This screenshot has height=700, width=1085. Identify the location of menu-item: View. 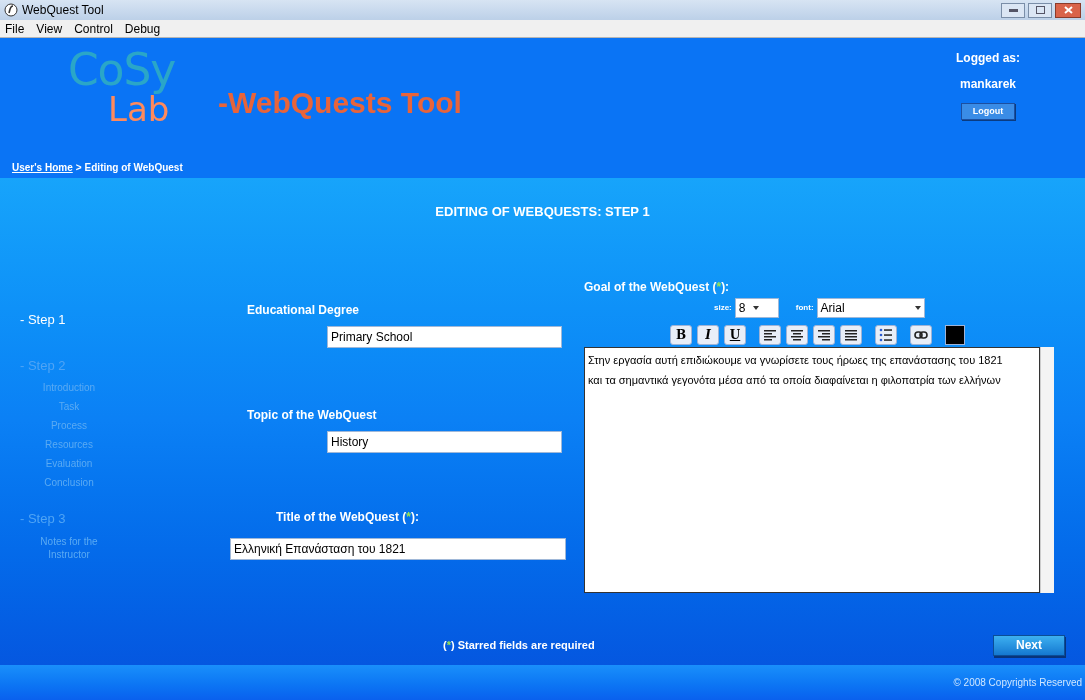
(49, 28).